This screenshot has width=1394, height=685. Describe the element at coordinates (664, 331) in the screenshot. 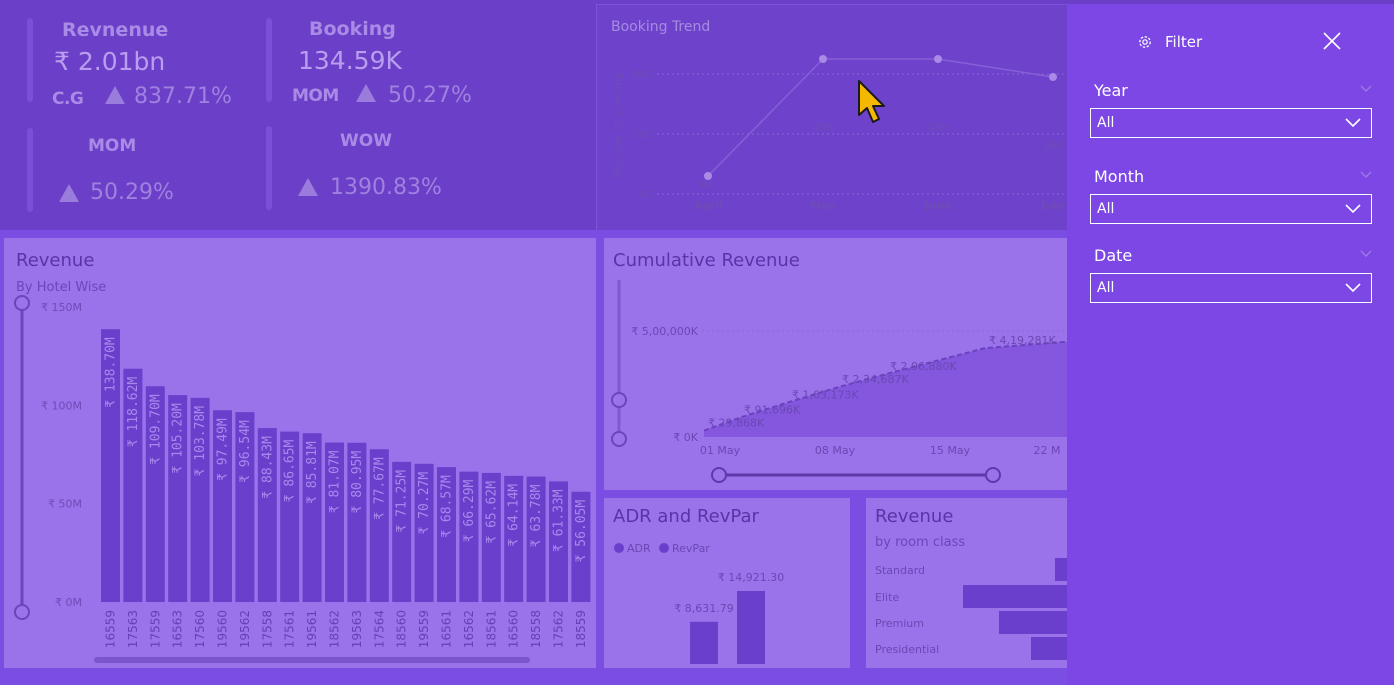

I see `y-tick-label: ₹ 5,00,000K` at that location.